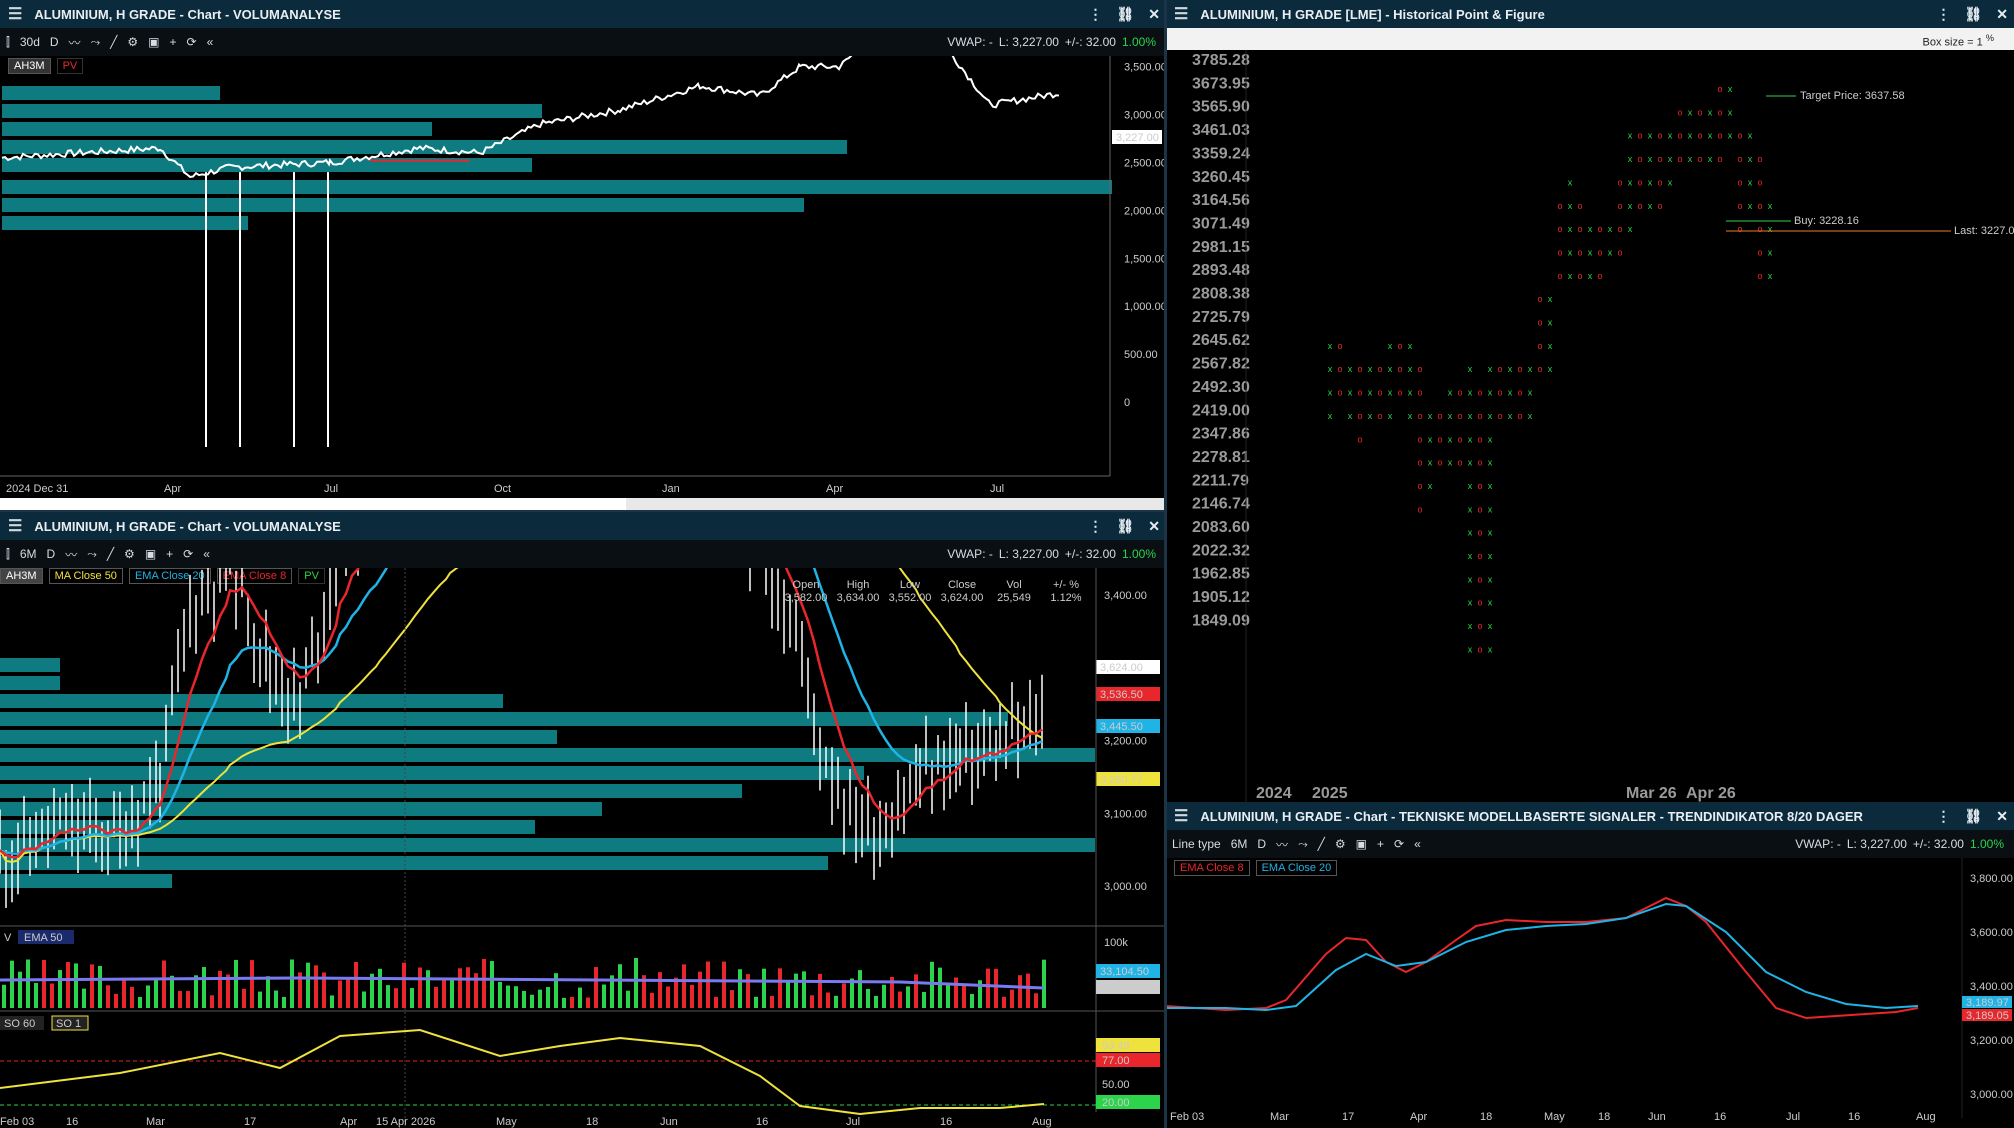  I want to click on so-value-label: 50.00, so click(1116, 1085).